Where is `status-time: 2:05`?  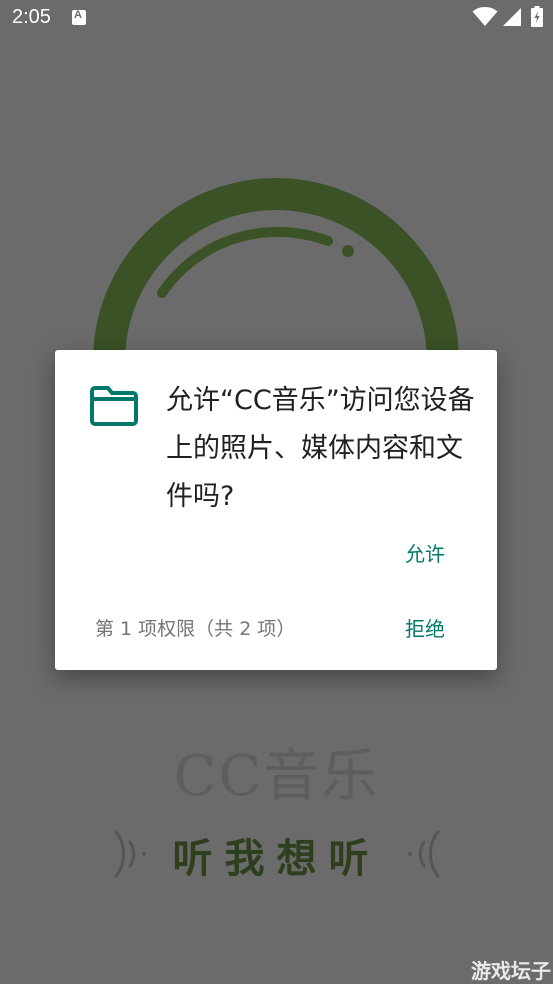 status-time: 2:05 is located at coordinates (31, 17).